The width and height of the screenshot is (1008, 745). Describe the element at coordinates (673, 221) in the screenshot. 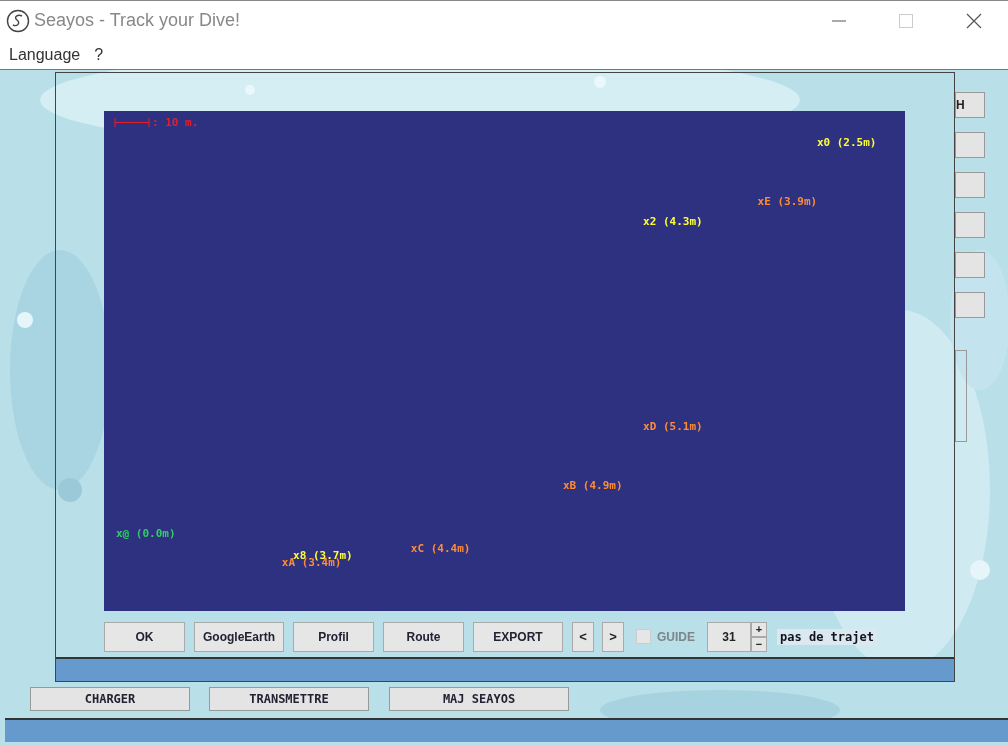

I see `waypoint-label: x2 (4.3m)` at that location.